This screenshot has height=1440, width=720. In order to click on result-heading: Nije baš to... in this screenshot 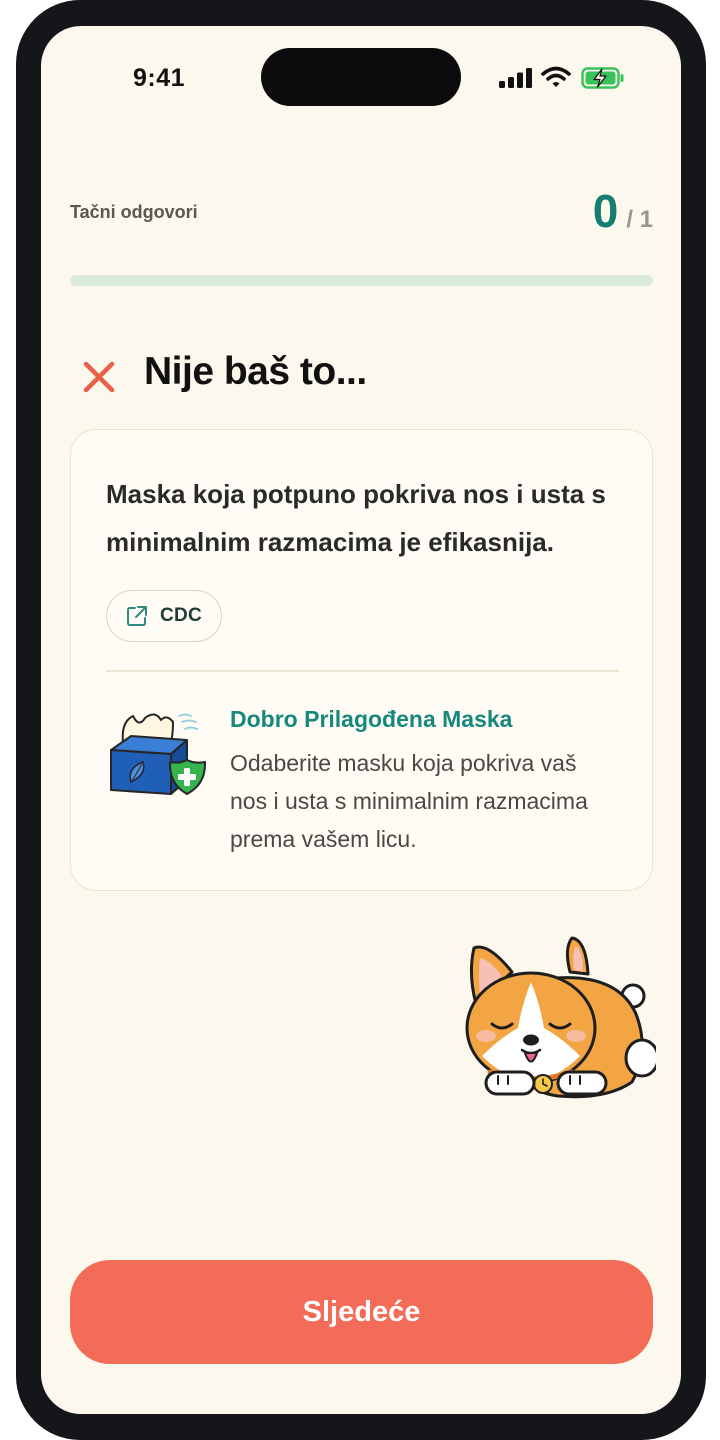, I will do `click(255, 371)`.